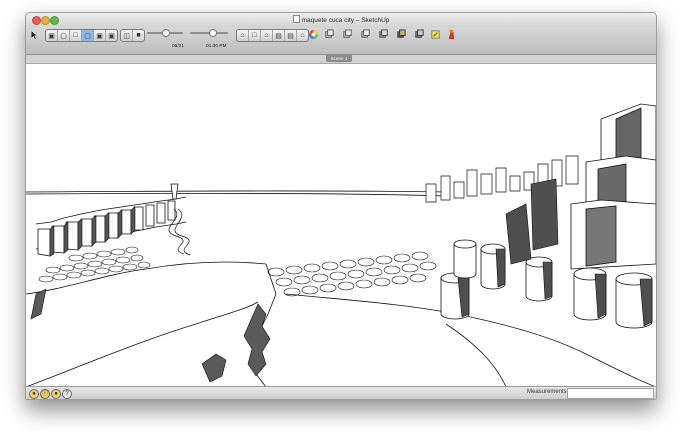  Describe the element at coordinates (451, 34) in the screenshot. I see `extension-warehouse-icon` at that location.